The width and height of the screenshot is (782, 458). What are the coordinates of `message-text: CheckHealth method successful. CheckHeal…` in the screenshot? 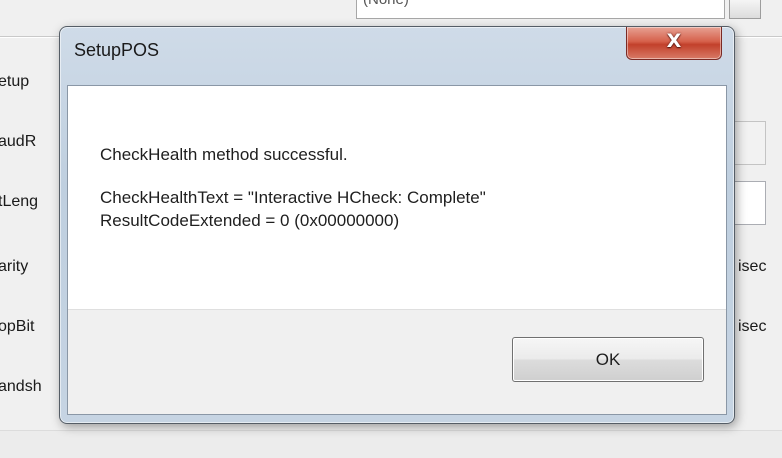 It's located at (293, 187).